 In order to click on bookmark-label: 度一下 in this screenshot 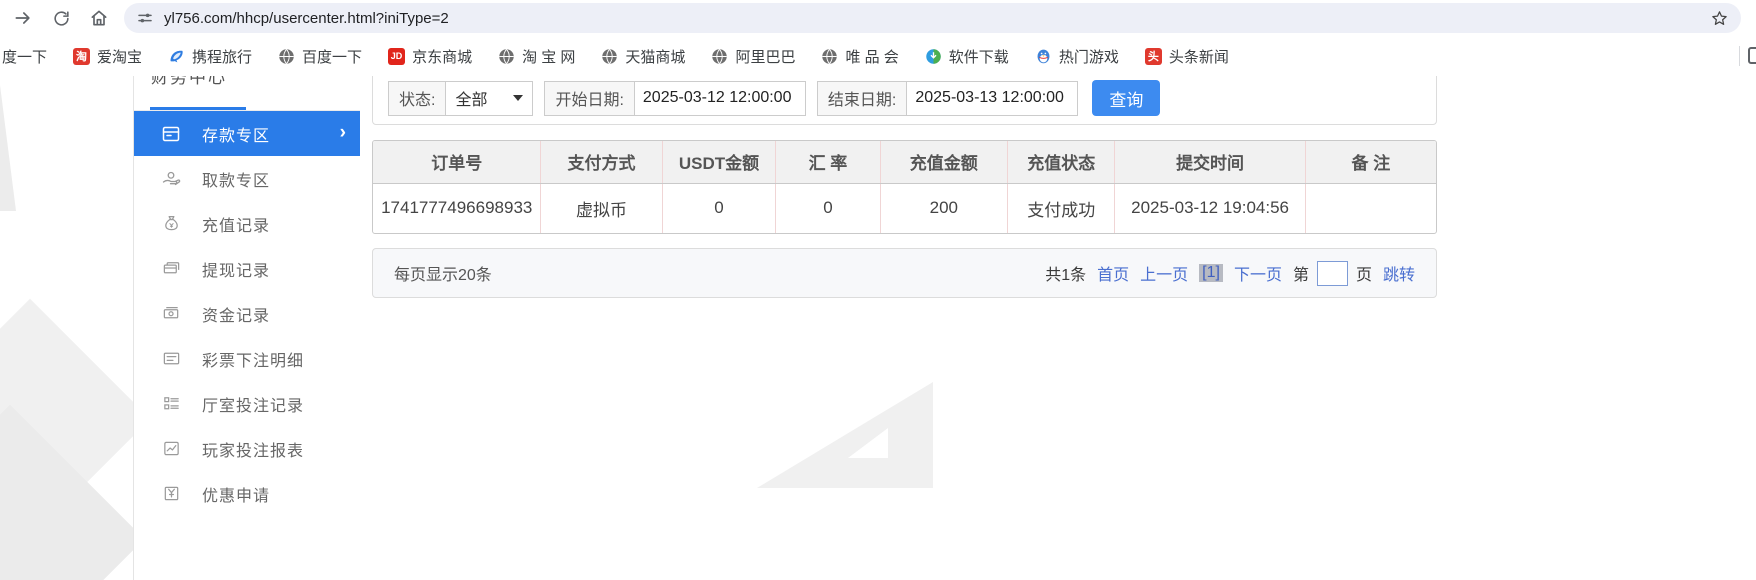, I will do `click(25, 57)`.